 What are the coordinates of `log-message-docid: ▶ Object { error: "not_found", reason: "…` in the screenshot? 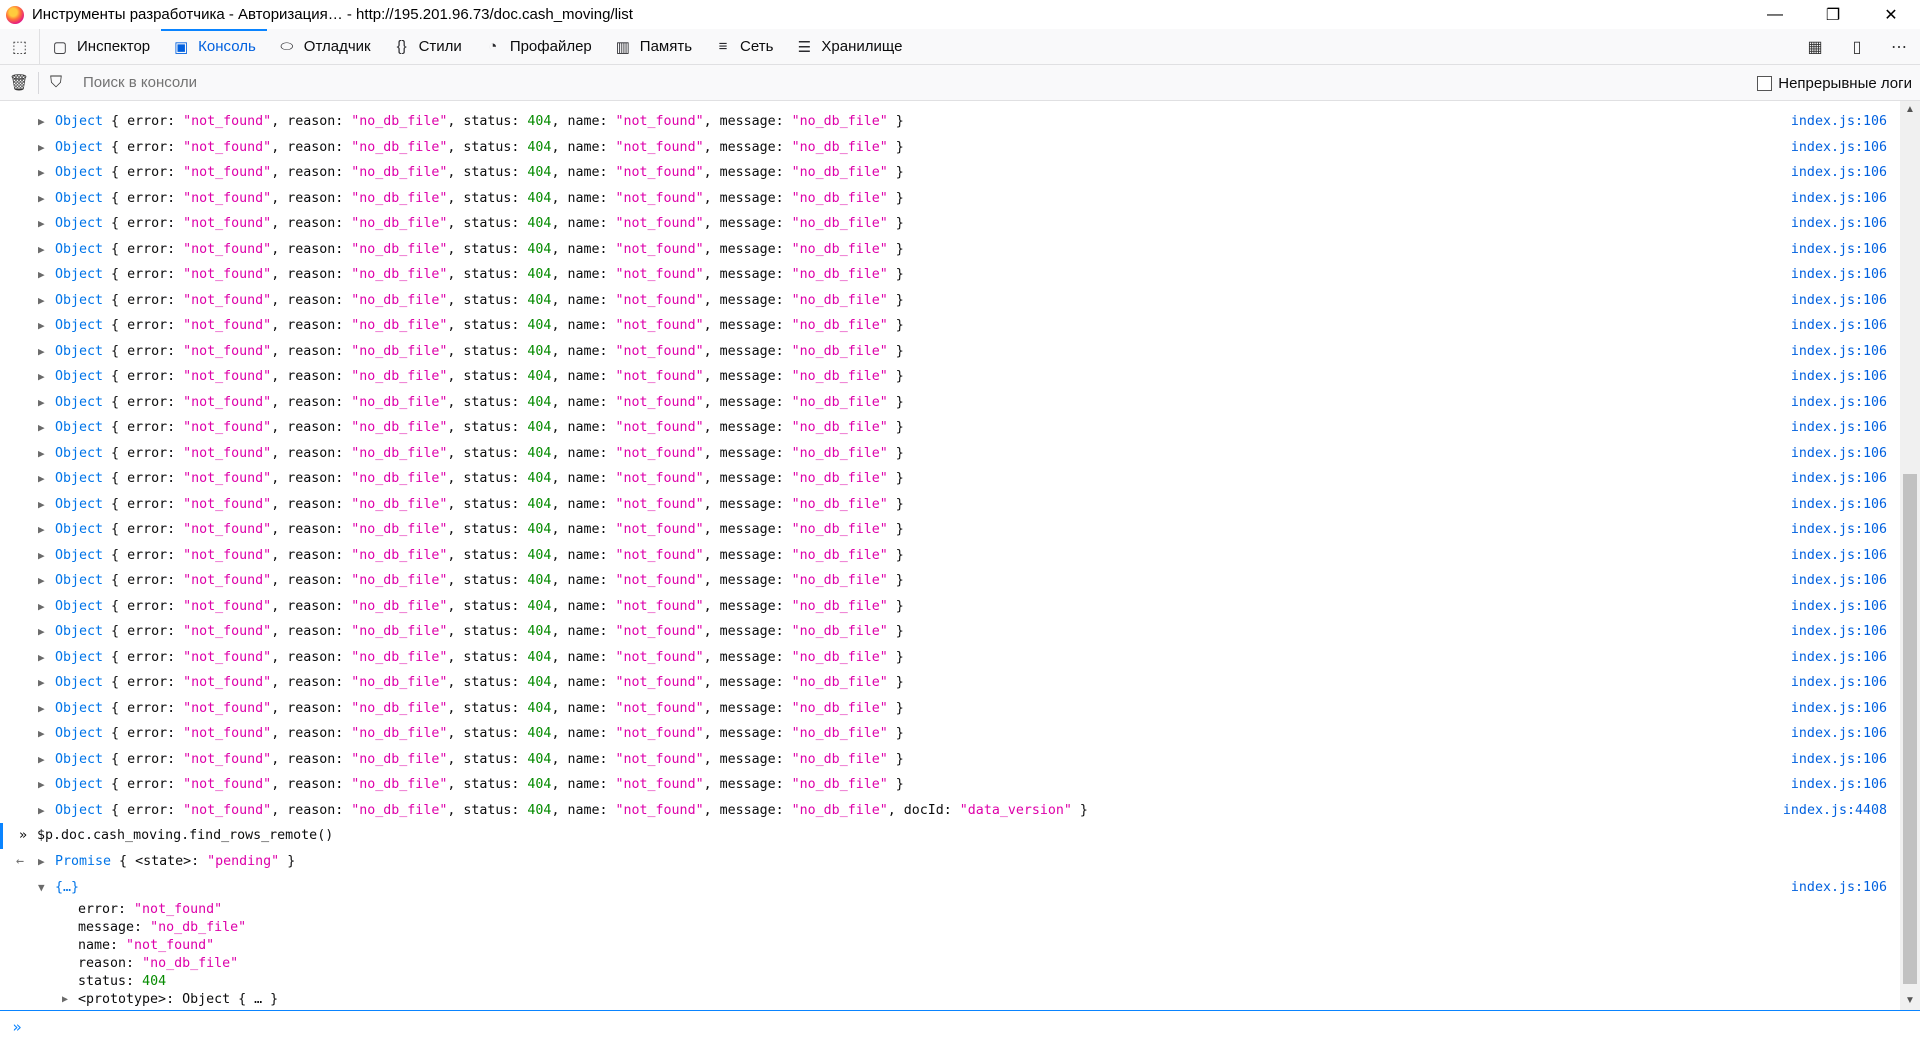 It's located at (950, 811).